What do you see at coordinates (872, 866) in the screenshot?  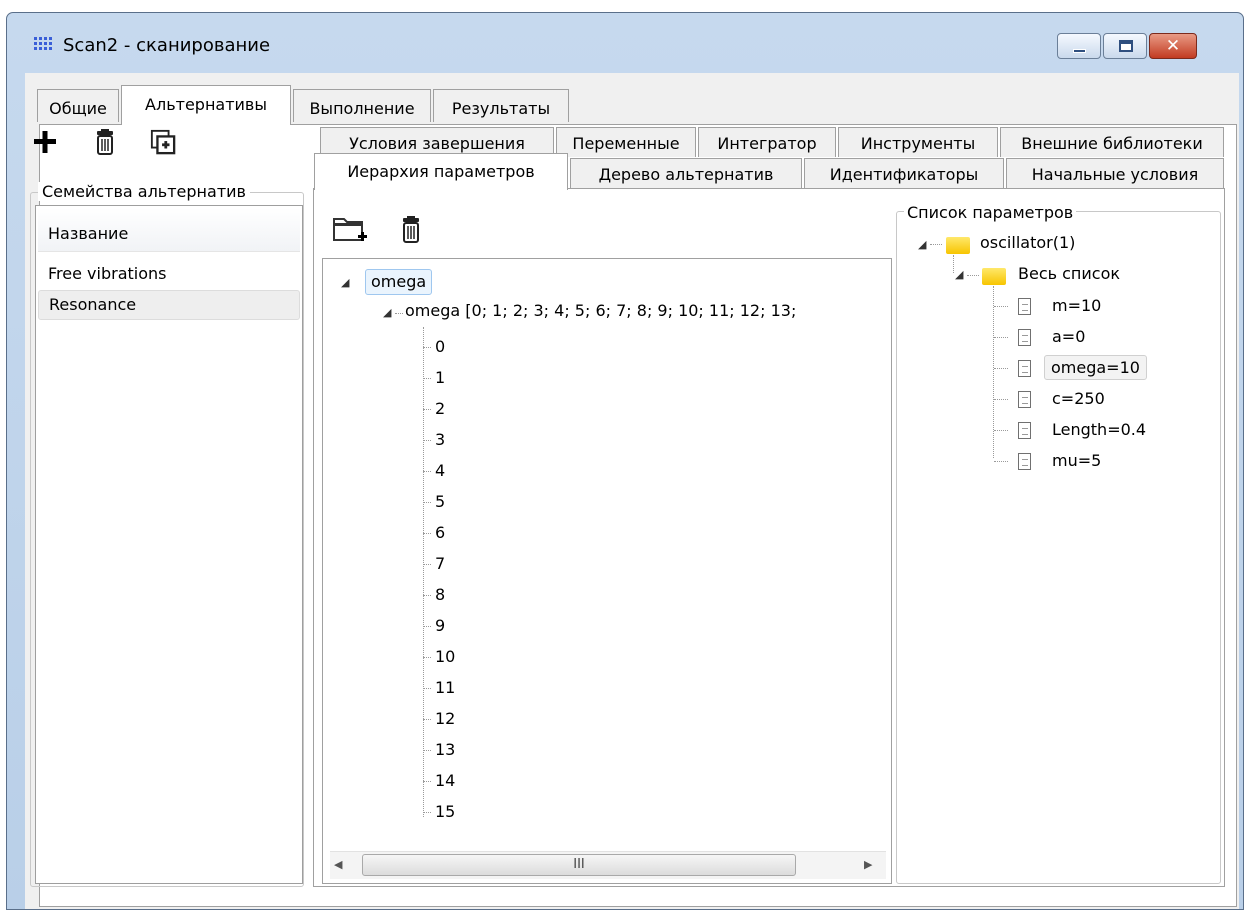 I see `scroll-right-icon: ▶` at bounding box center [872, 866].